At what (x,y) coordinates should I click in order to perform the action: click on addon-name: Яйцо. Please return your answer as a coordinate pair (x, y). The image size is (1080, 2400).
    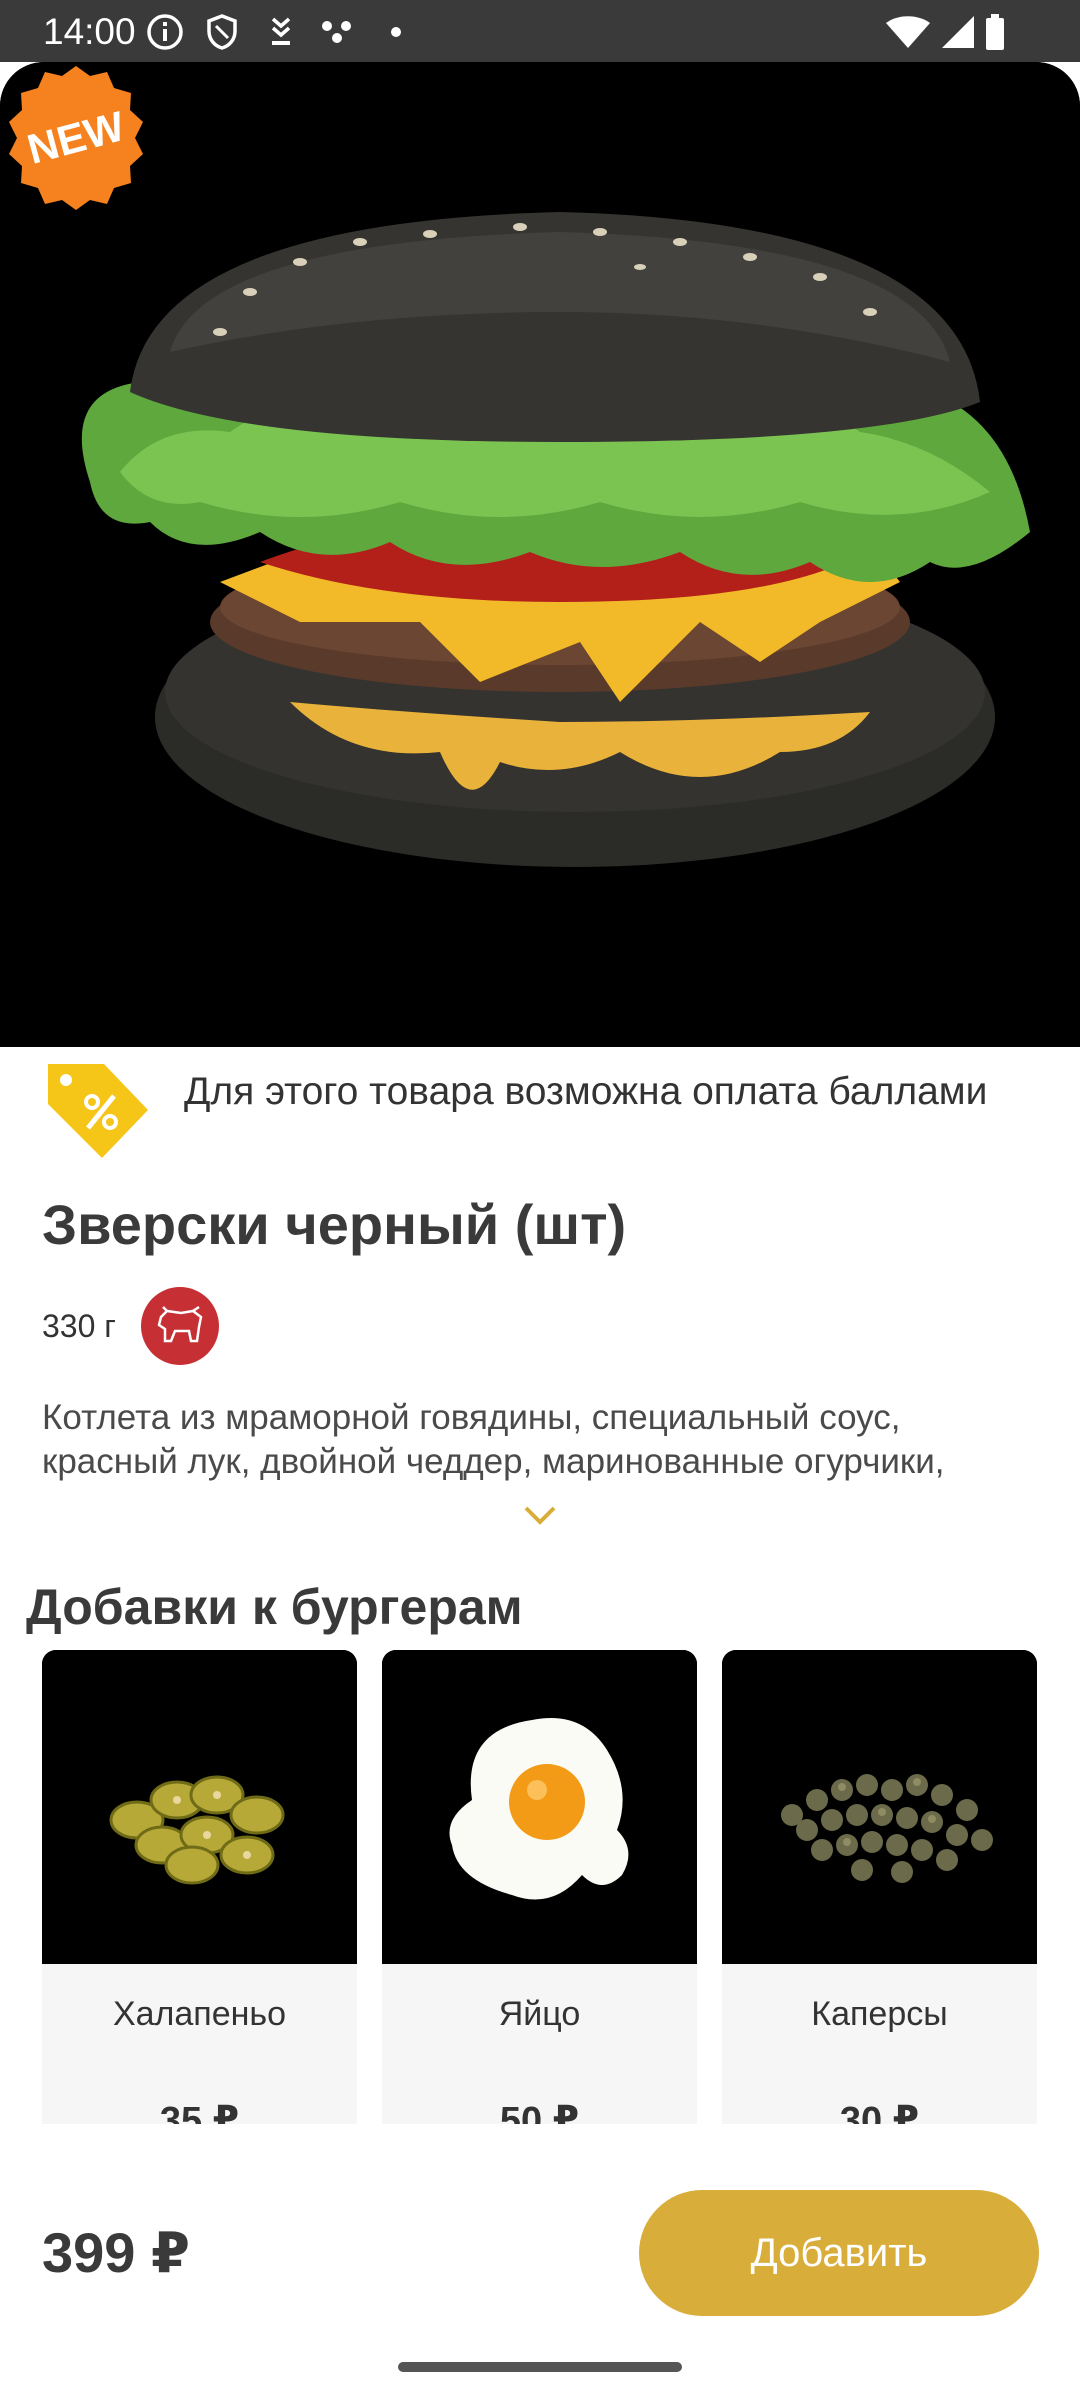
    Looking at the image, I should click on (539, 2014).